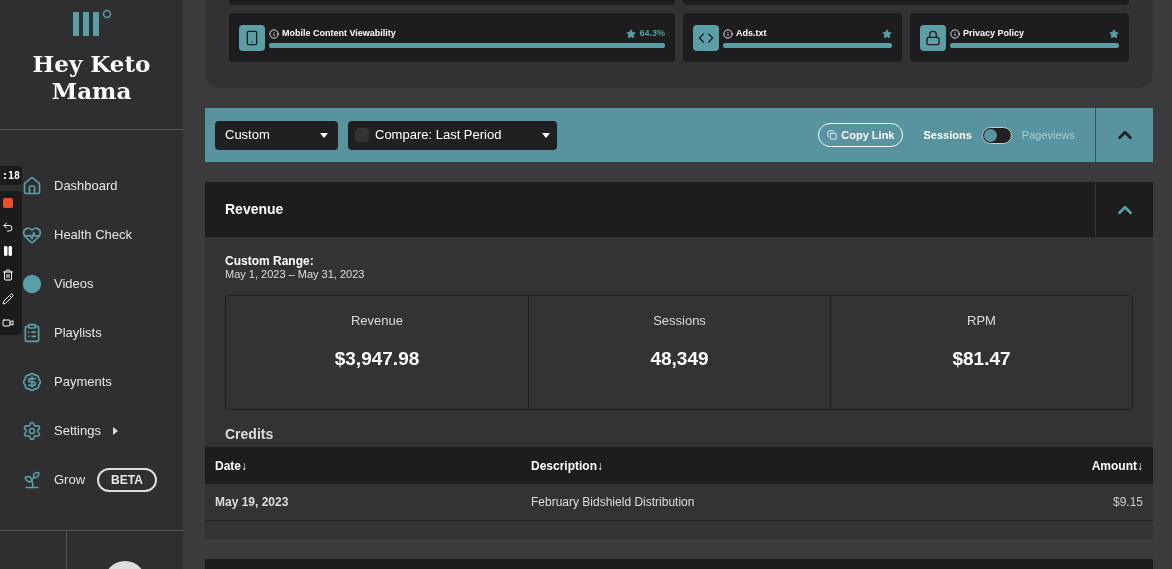 This screenshot has width=1172, height=569. I want to click on range-dates: May 1, 2023 – May 31, 2023, so click(295, 275).